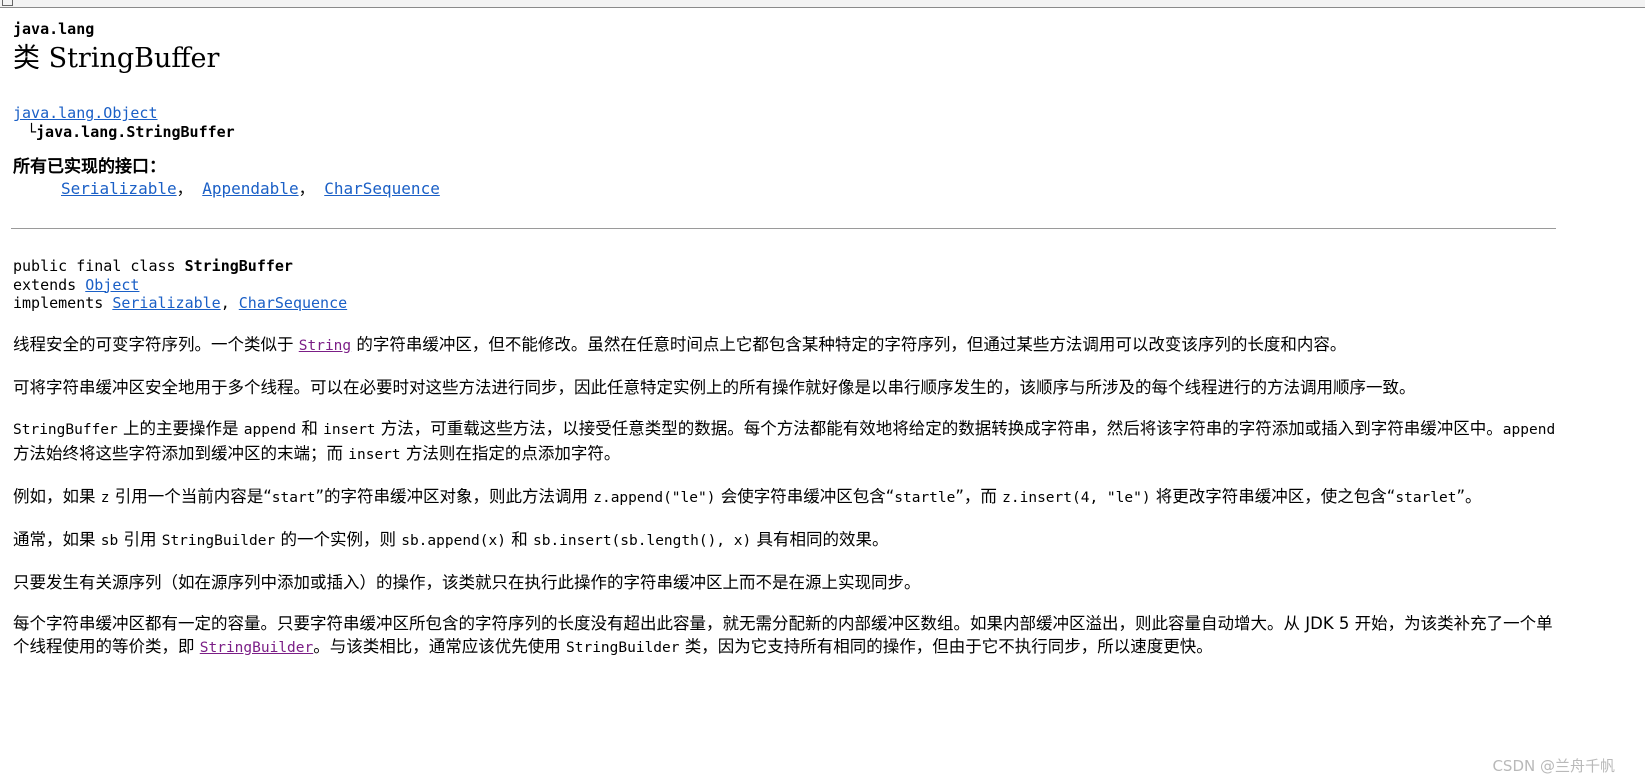 Image resolution: width=1645 pixels, height=784 pixels. Describe the element at coordinates (166, 303) in the screenshot. I see `decl-serializable-link: Serializable` at that location.